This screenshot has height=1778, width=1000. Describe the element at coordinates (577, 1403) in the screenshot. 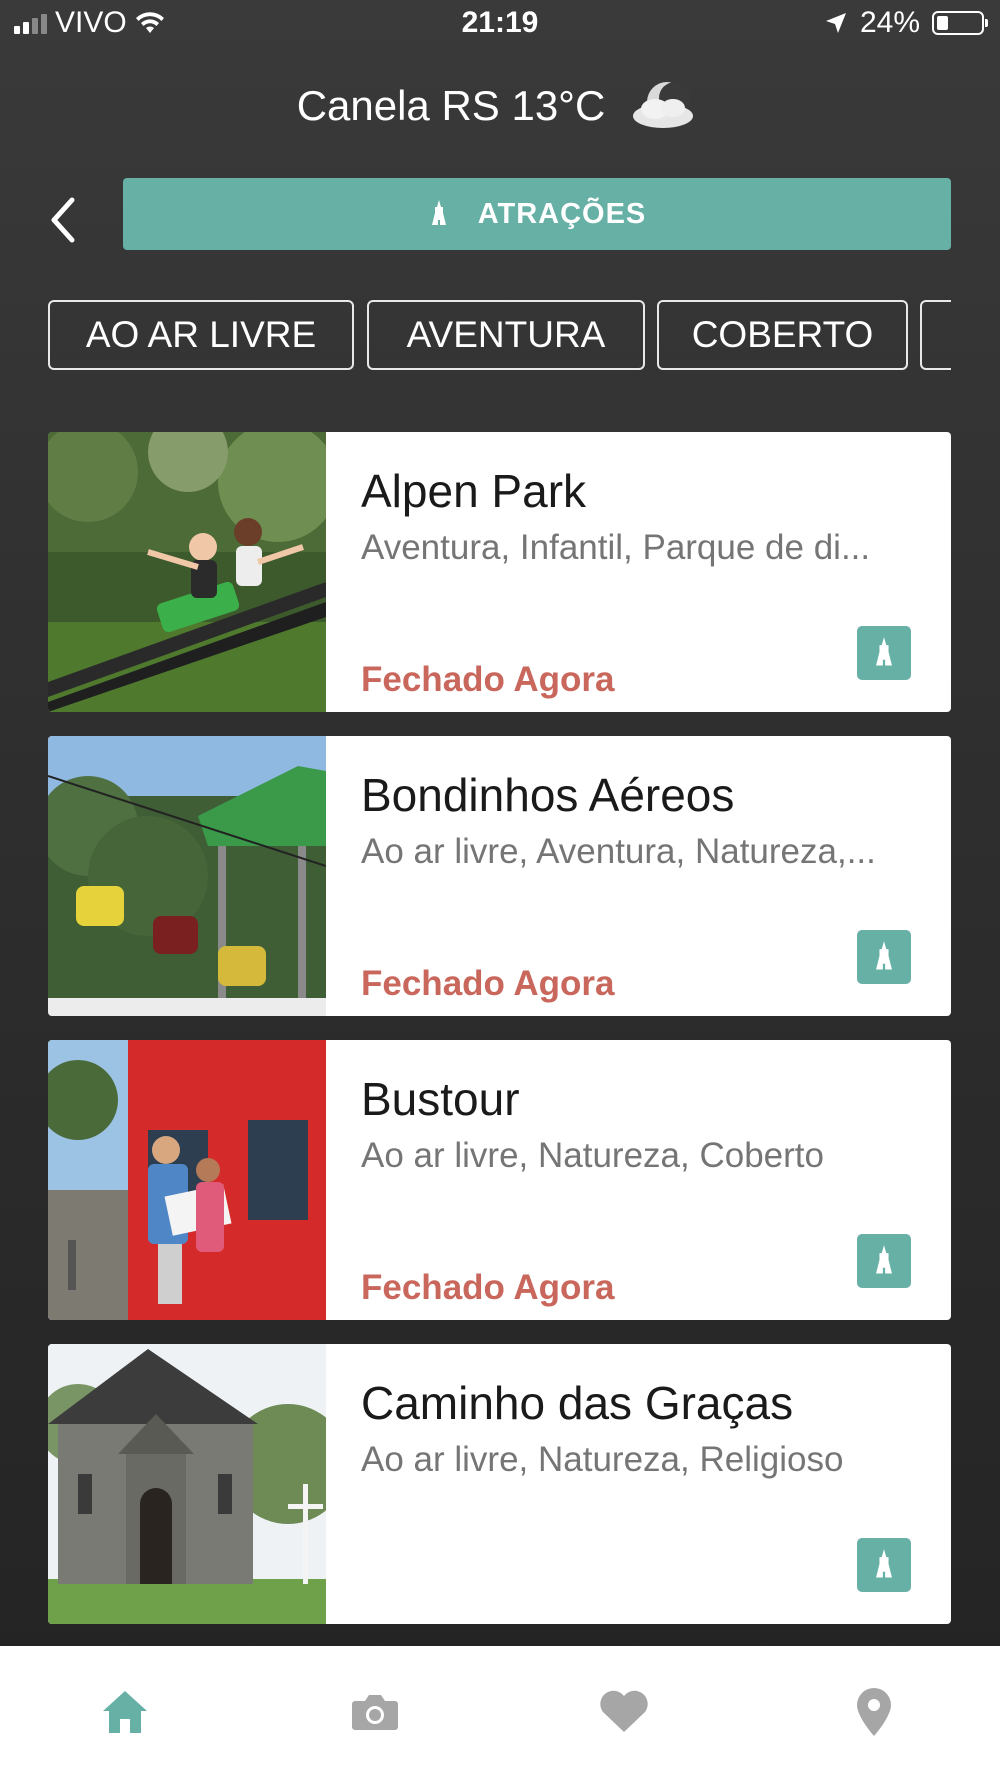

I see `attraction-name: Caminho das Graças` at that location.